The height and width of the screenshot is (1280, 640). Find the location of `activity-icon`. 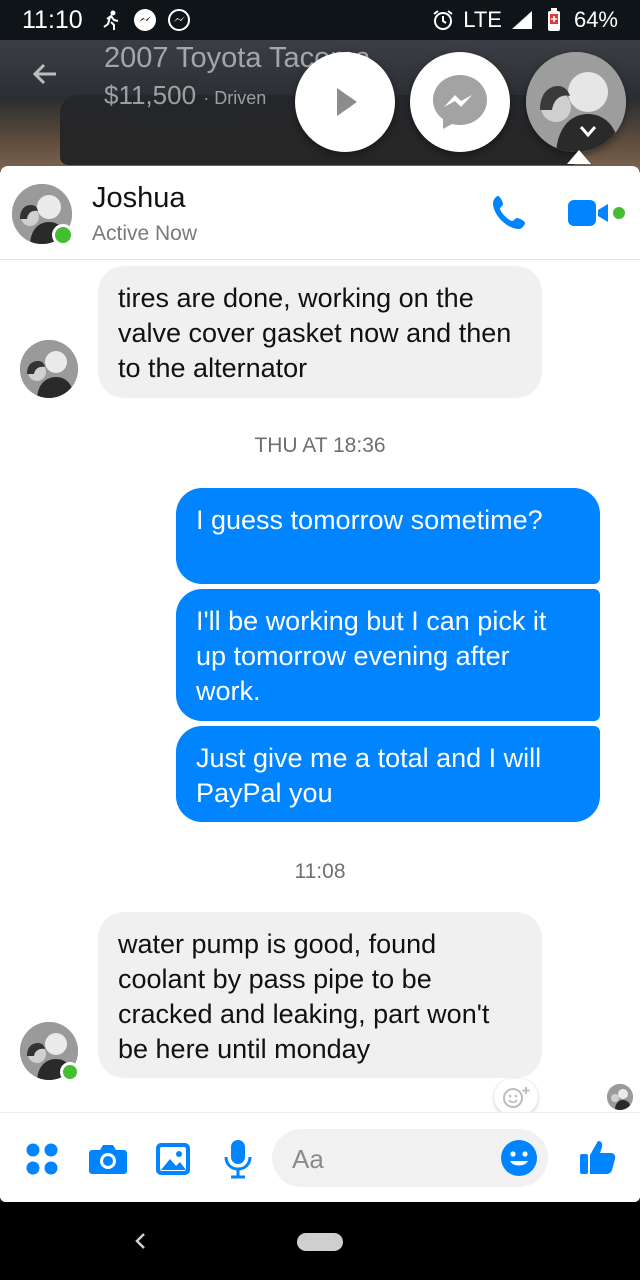

activity-icon is located at coordinates (111, 20).